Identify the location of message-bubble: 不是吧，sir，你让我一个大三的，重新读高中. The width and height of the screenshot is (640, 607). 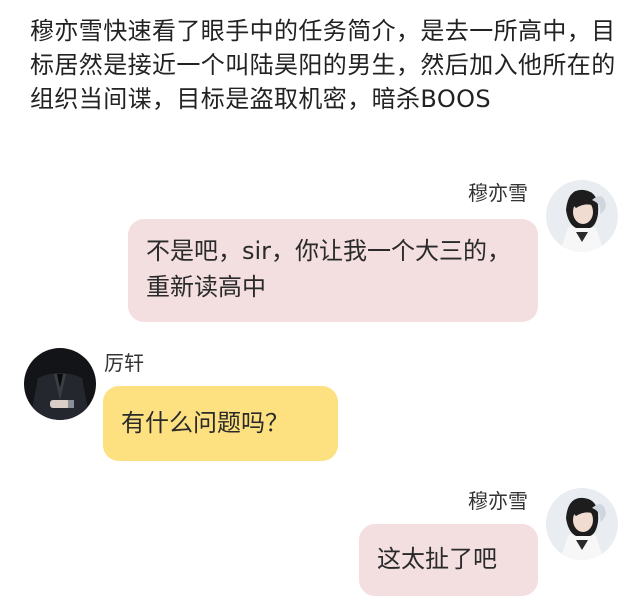
(333, 270).